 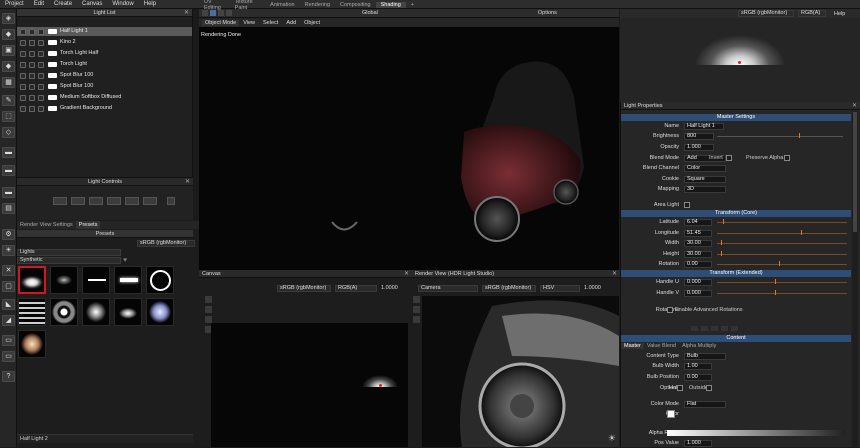 I want to click on tab-uv-editing: UV Editing, so click(x=214, y=5).